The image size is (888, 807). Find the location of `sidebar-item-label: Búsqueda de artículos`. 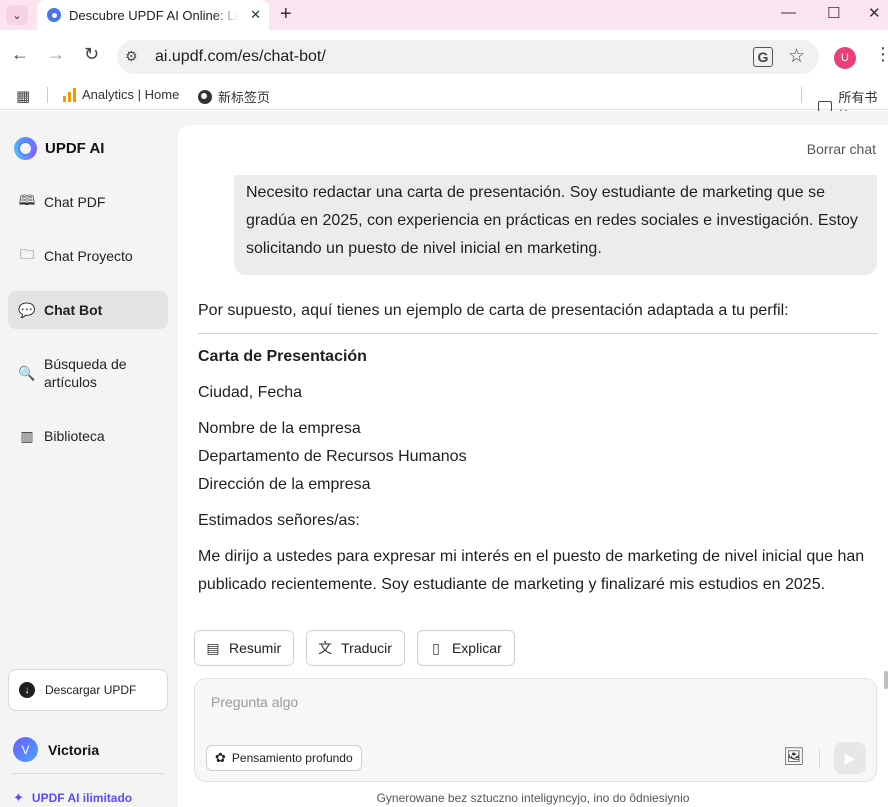

sidebar-item-label: Búsqueda de artículos is located at coordinates (85, 373).